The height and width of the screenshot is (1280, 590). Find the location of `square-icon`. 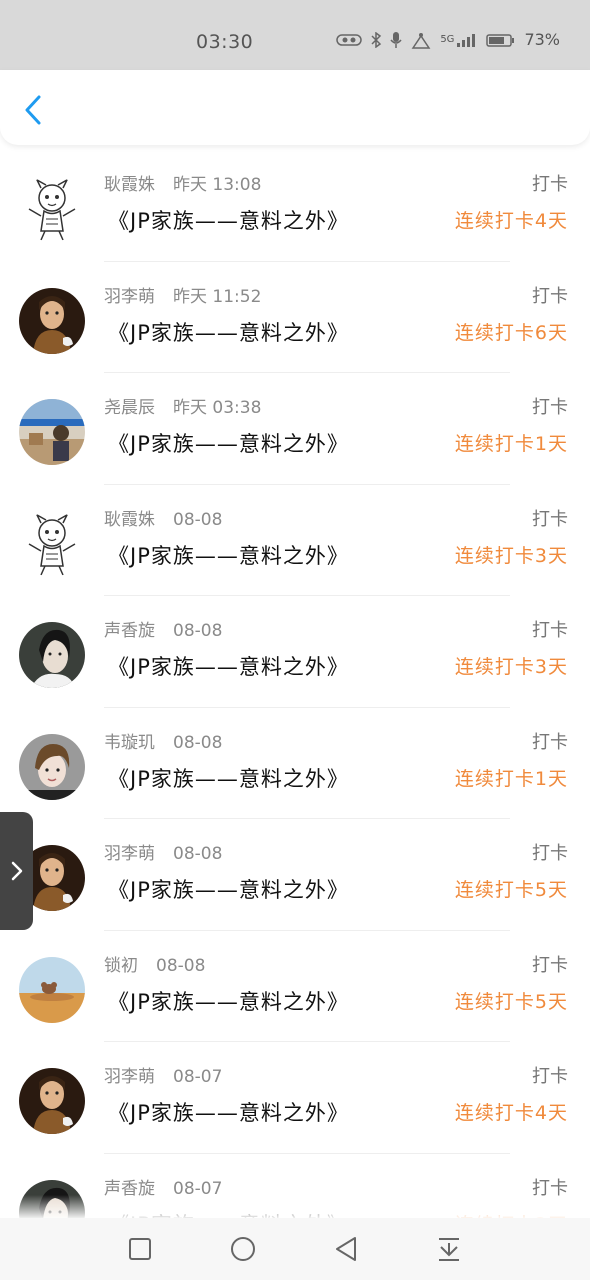

square-icon is located at coordinates (140, 1249).